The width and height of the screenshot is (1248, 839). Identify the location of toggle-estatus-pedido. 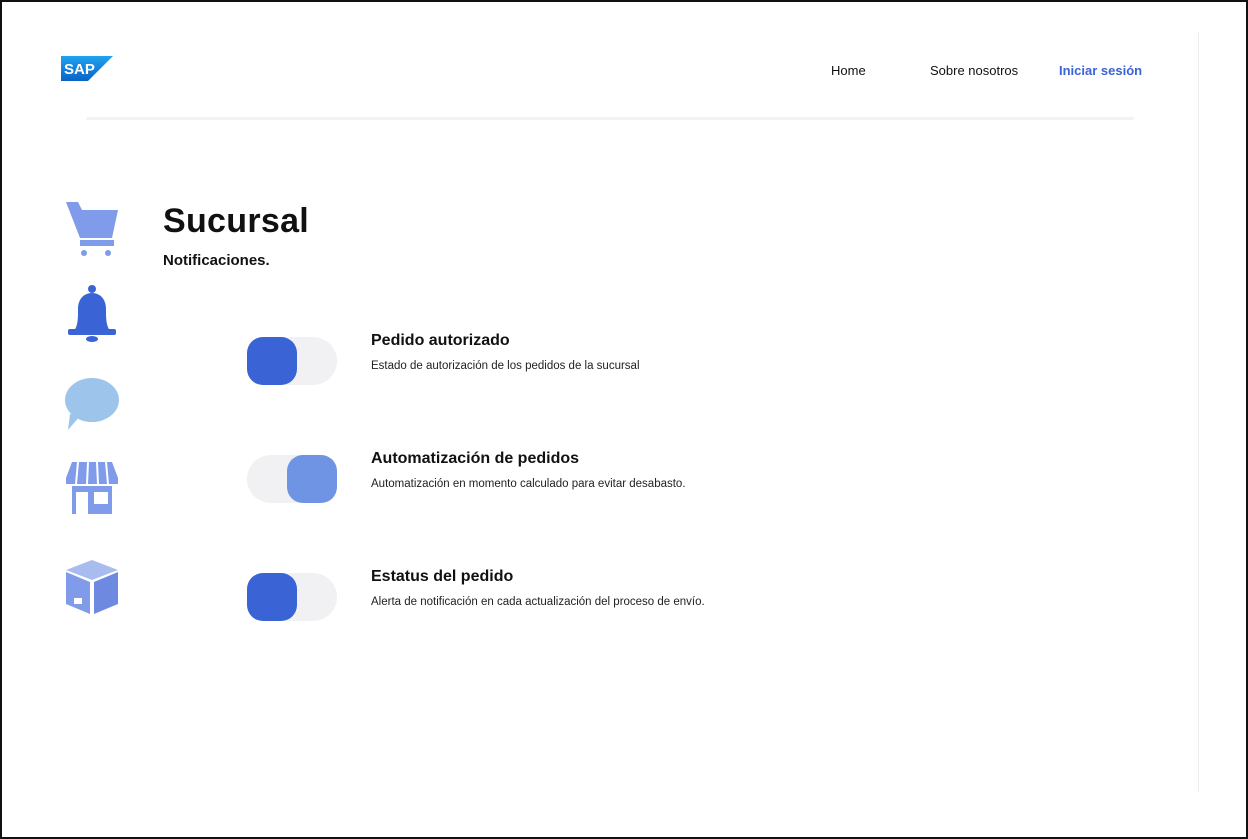
(292, 597).